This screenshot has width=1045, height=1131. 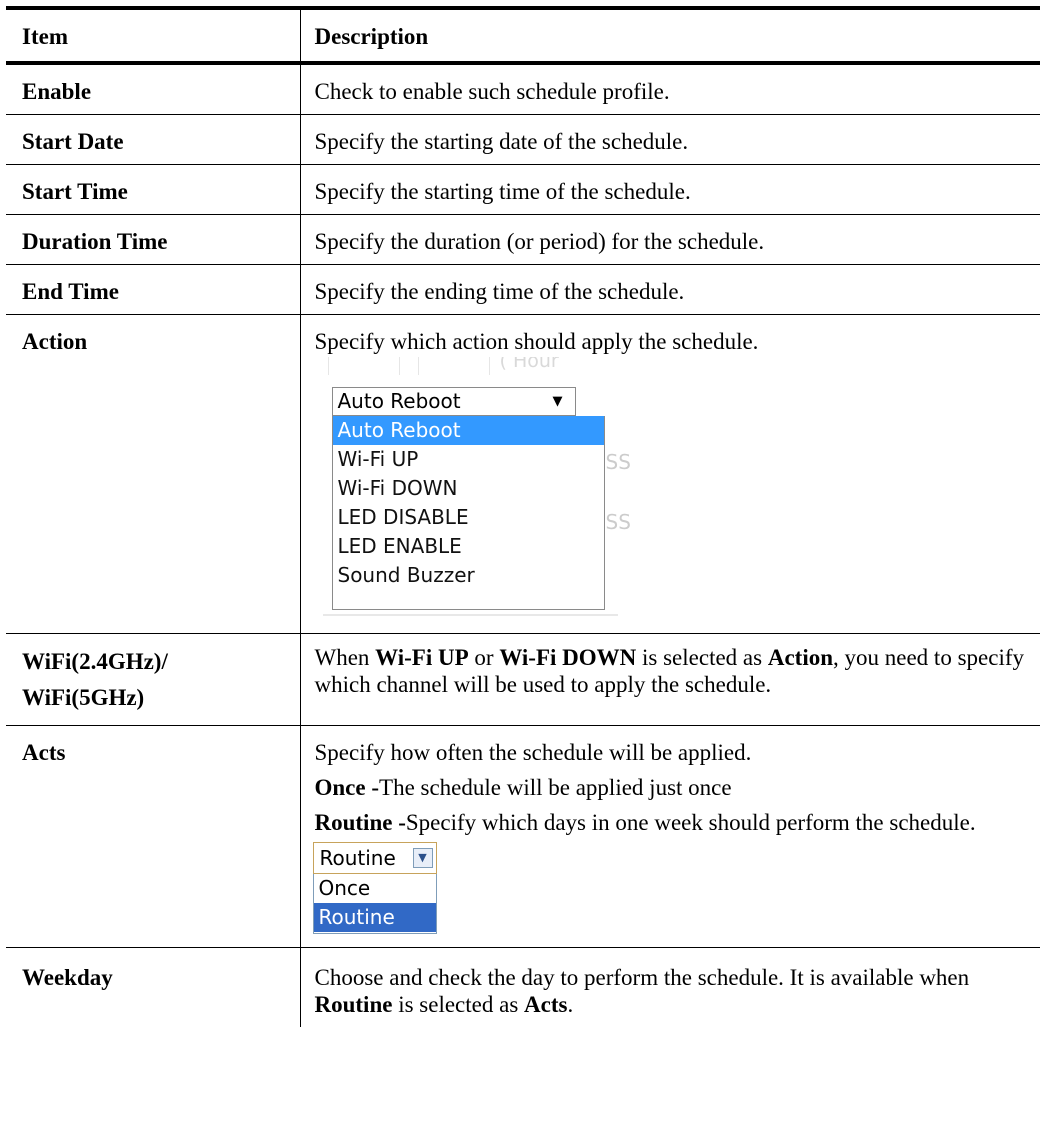 I want to click on item-acts: Acts, so click(x=153, y=836).